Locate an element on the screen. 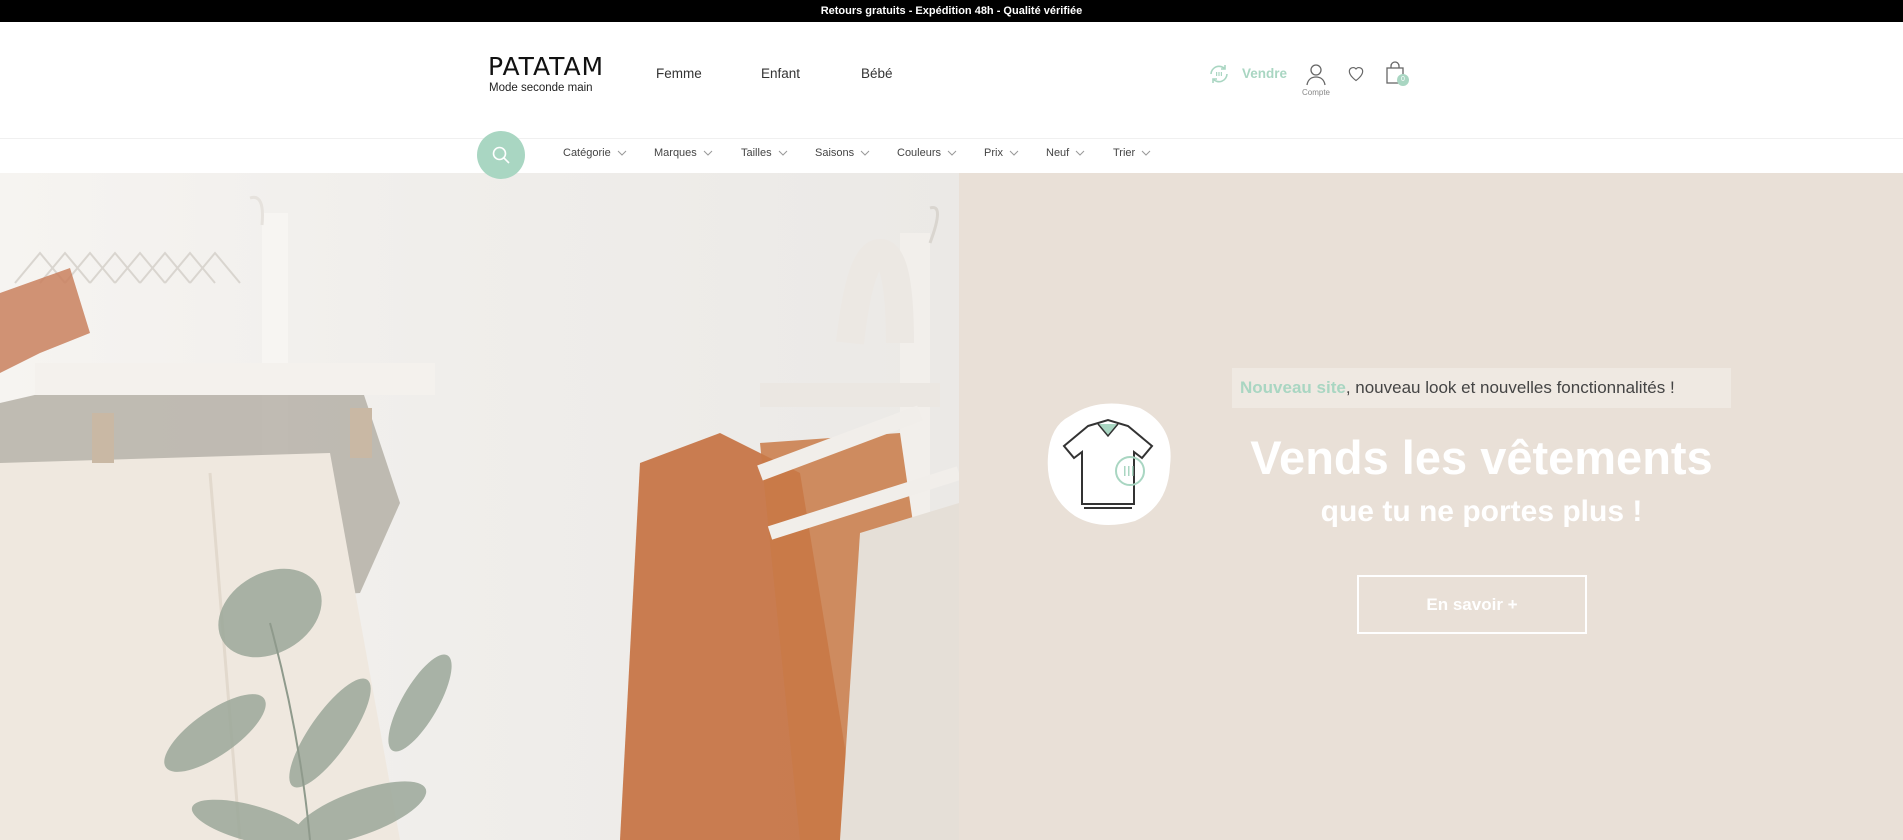 This screenshot has height=840, width=1903. filter-label: Tailles is located at coordinates (756, 153).